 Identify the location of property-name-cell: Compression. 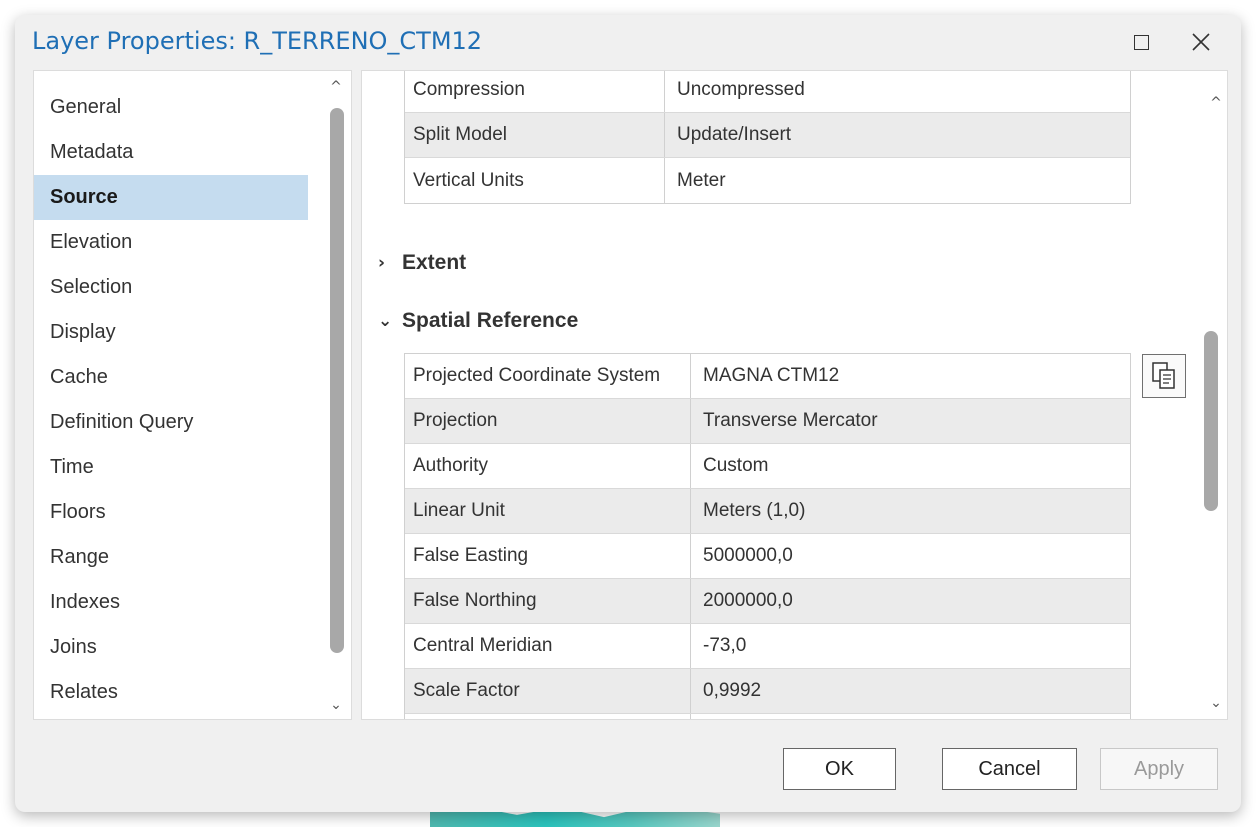
(535, 91).